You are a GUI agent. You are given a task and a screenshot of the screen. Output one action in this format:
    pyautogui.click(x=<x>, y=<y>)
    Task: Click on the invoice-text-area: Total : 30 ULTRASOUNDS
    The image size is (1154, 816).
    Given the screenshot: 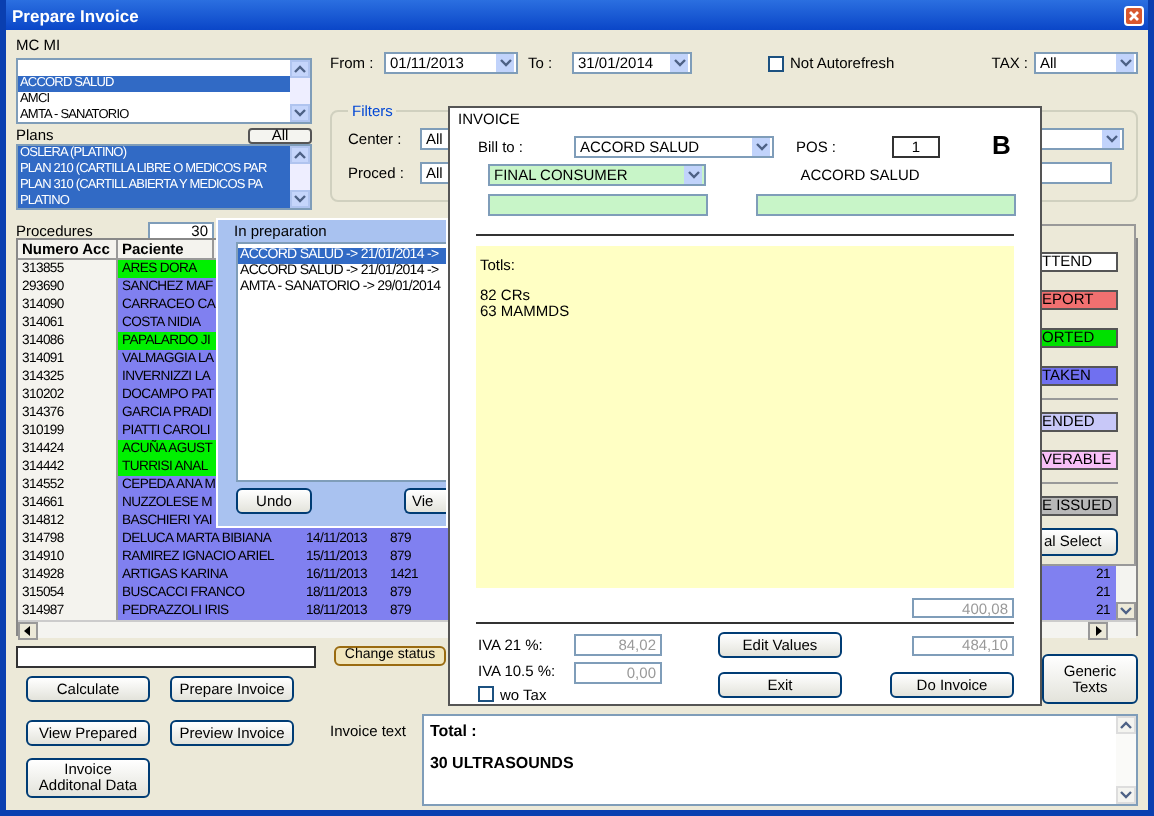 What is the action you would take?
    pyautogui.click(x=779, y=760)
    